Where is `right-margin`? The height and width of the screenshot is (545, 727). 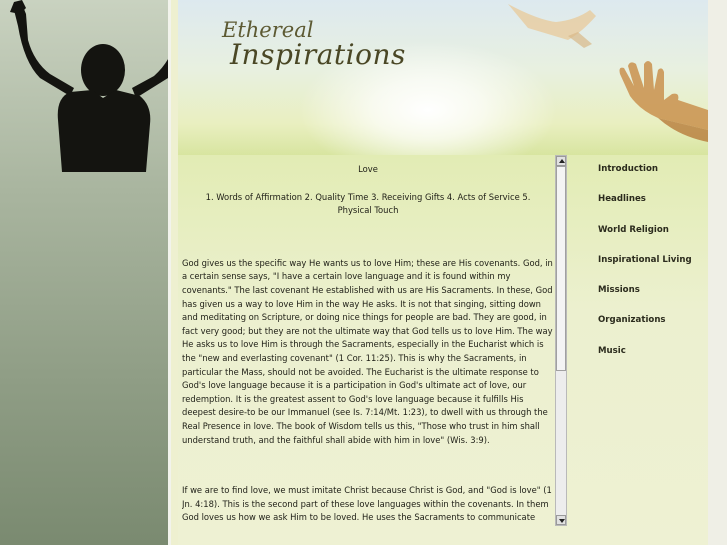
right-margin is located at coordinates (717, 272).